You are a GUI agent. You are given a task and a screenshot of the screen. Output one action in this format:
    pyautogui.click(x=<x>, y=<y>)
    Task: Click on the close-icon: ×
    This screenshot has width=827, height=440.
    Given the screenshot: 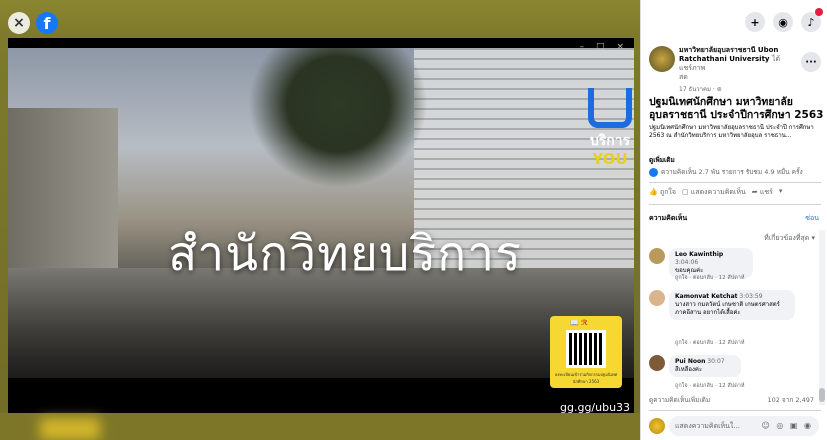 What is the action you would take?
    pyautogui.click(x=19, y=23)
    